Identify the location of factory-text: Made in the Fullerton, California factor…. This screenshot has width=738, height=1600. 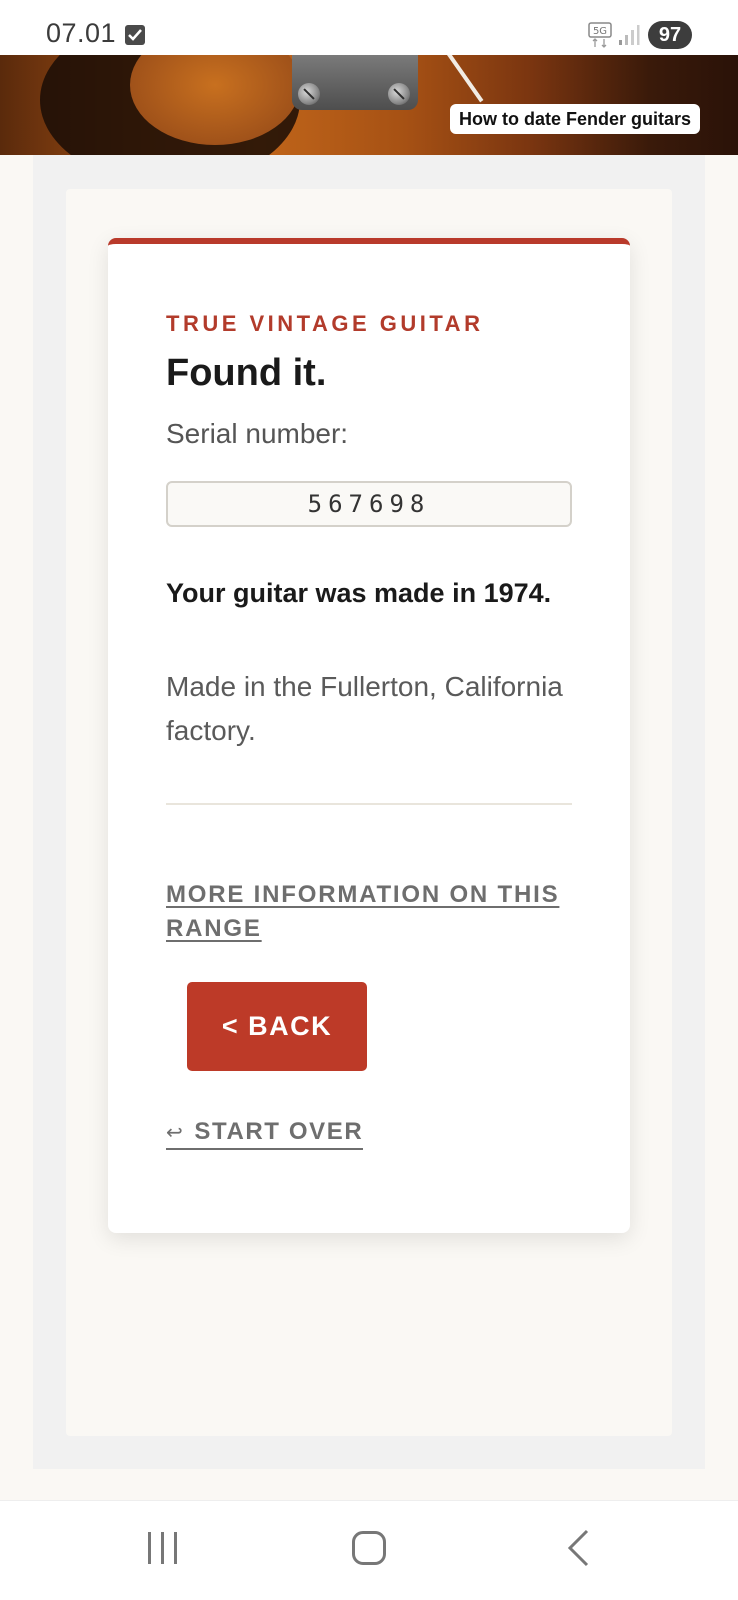
(364, 708).